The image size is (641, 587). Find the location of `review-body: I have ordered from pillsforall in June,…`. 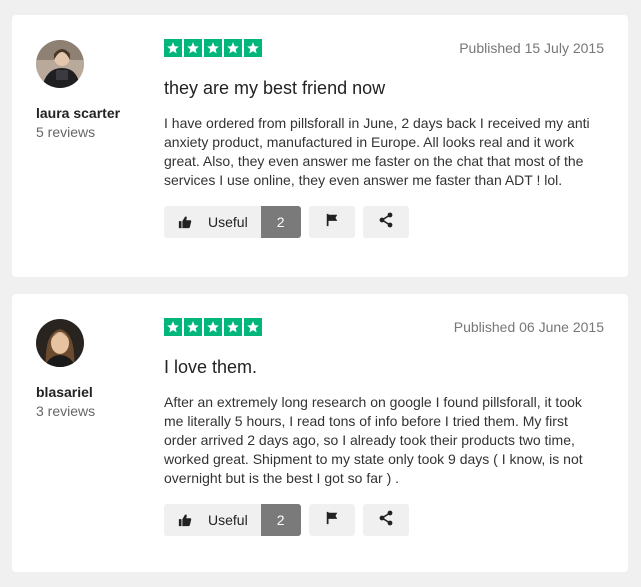

review-body: I have ordered from pillsforall in June,… is located at coordinates (377, 151).